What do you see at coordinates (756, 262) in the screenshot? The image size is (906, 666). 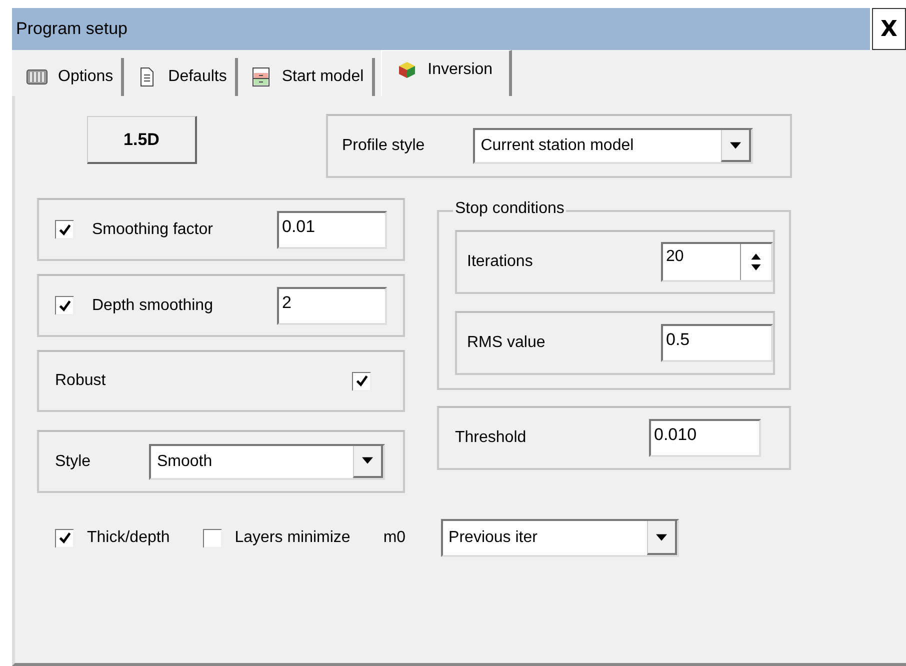 I see `up-down-arrows-icon` at bounding box center [756, 262].